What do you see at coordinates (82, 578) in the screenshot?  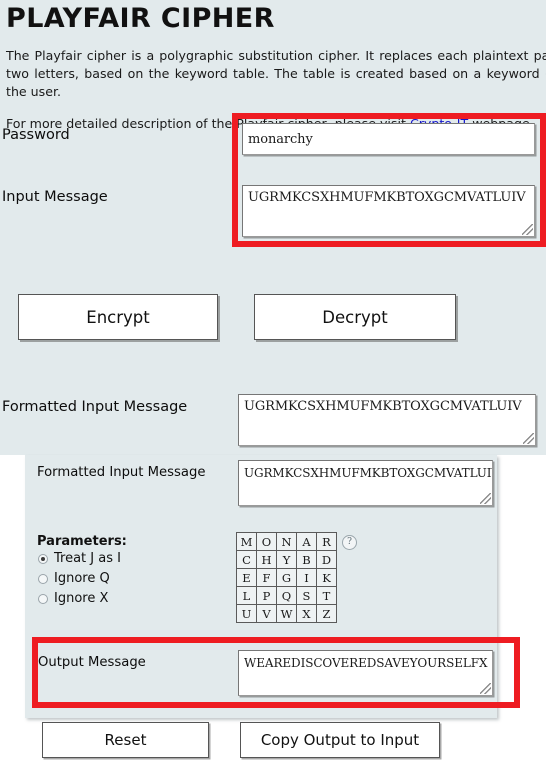 I see `radio-label-ignore-q: Ignore Q` at bounding box center [82, 578].